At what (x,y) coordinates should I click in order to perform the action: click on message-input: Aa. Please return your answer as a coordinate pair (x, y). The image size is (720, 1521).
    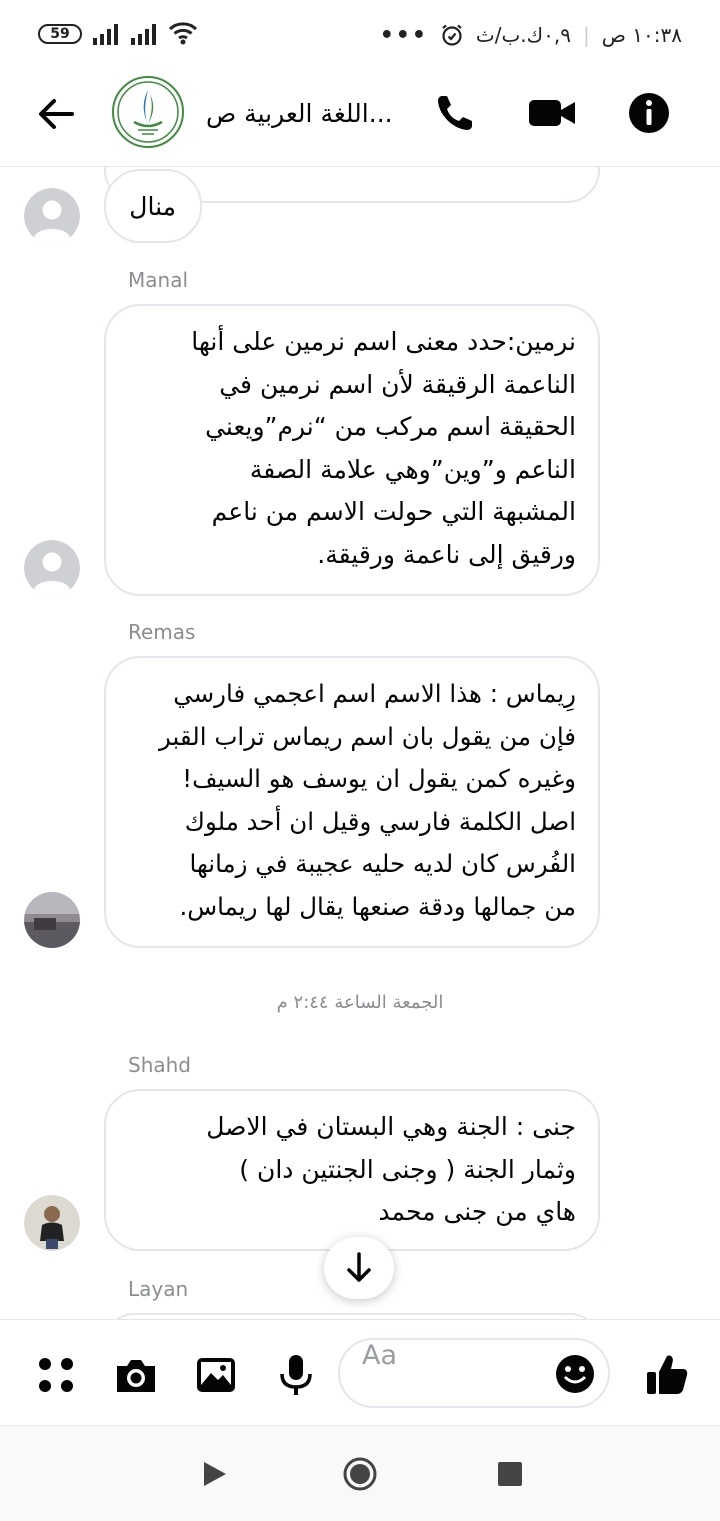
    Looking at the image, I should click on (474, 1373).